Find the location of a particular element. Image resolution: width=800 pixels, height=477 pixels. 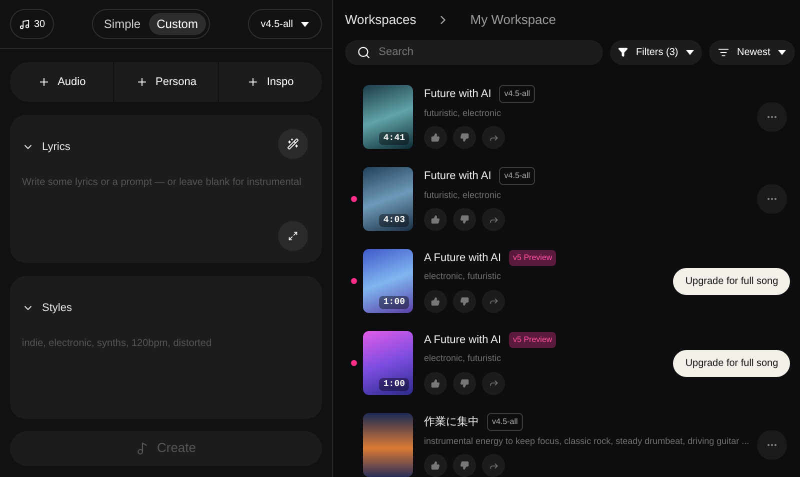

filters-button: Filters (3) is located at coordinates (656, 52).